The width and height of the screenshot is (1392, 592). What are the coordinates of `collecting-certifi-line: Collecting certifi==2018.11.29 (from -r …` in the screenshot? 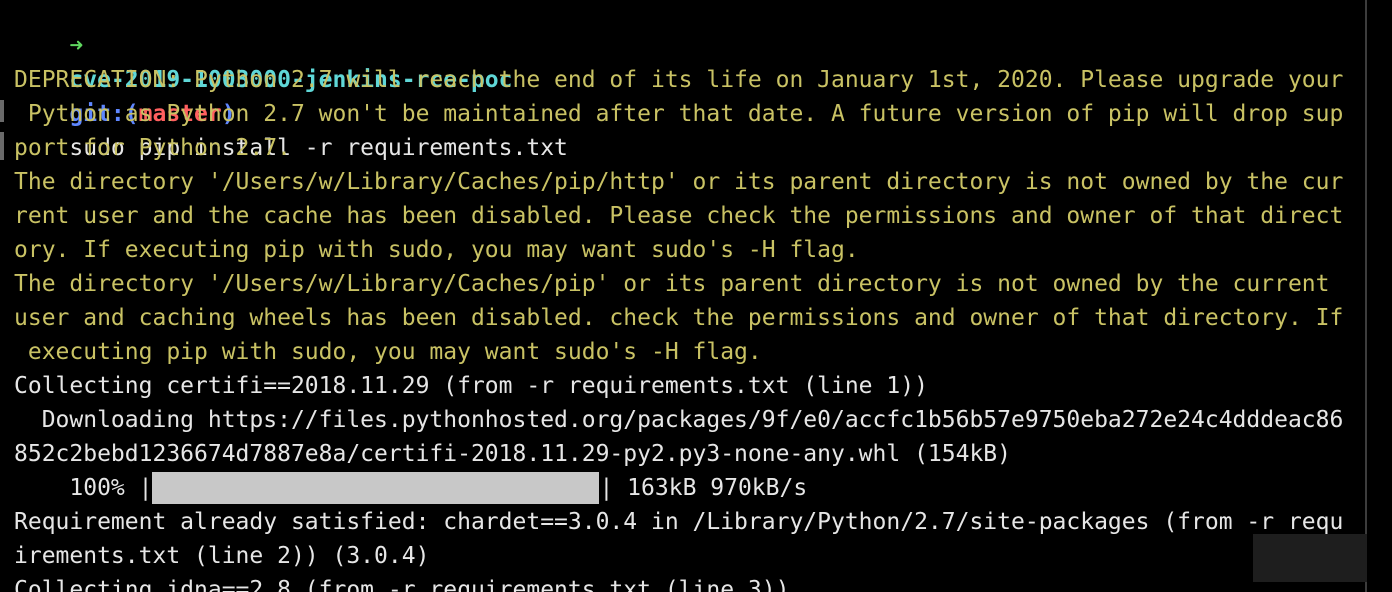 It's located at (471, 386).